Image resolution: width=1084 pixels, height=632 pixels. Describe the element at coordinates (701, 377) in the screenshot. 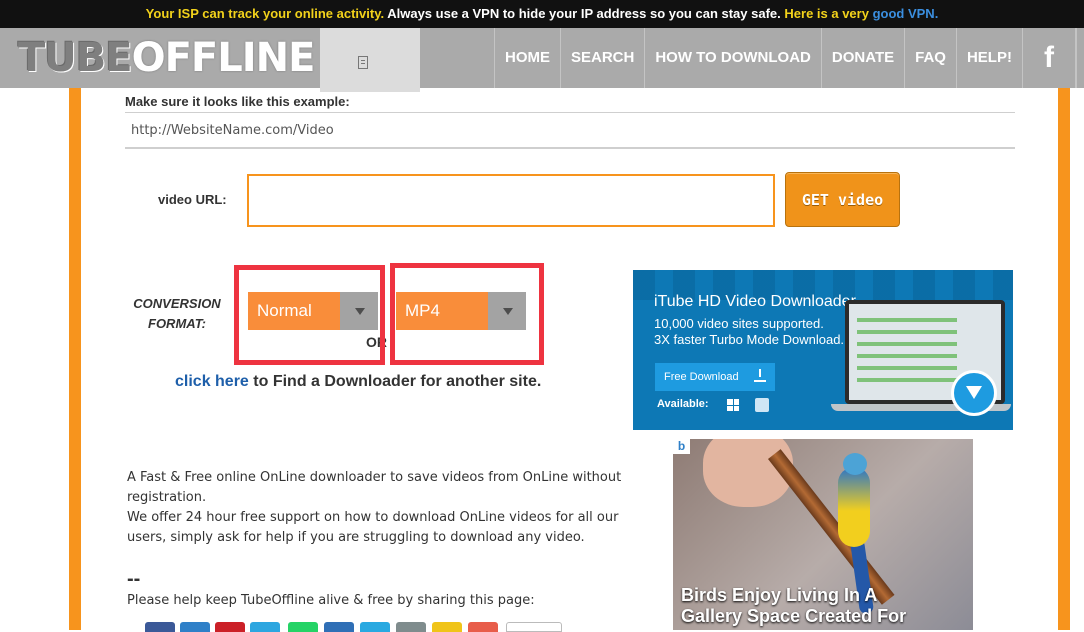

I see `free-download-label: Free Download` at that location.